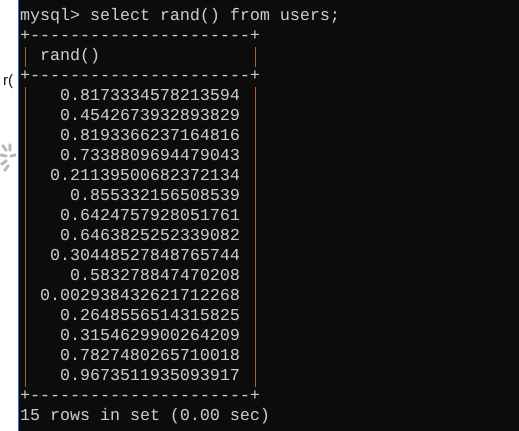 Image resolution: width=519 pixels, height=431 pixels. What do you see at coordinates (155, 277) in the screenshot?
I see `table-cell: 0.583278847470208` at bounding box center [155, 277].